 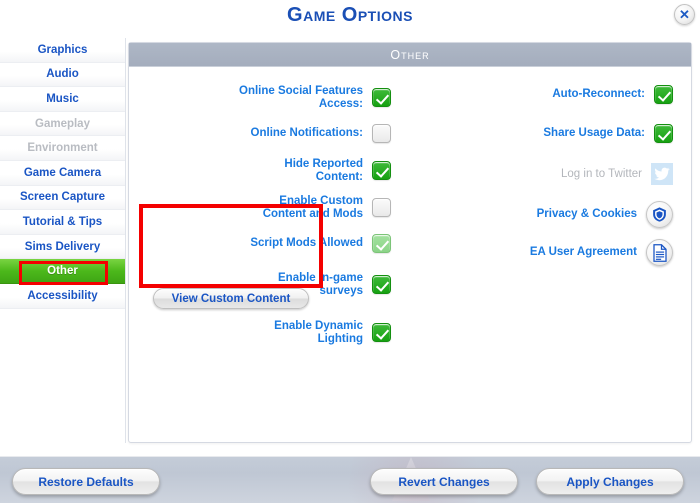 I want to click on restore-defaults-button: Restore Defaults, so click(x=86, y=481).